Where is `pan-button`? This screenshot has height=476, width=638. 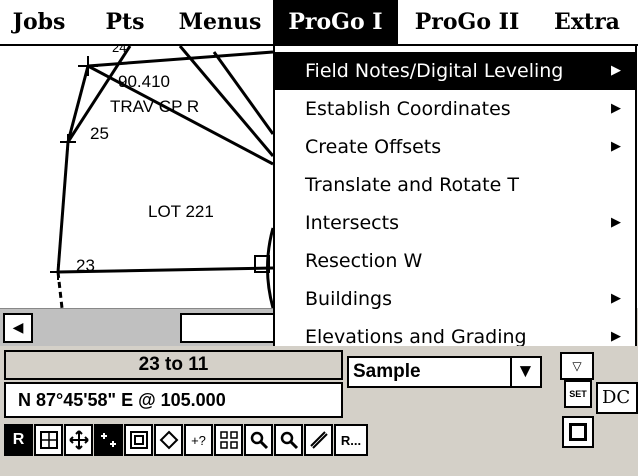 pan-button is located at coordinates (78, 440).